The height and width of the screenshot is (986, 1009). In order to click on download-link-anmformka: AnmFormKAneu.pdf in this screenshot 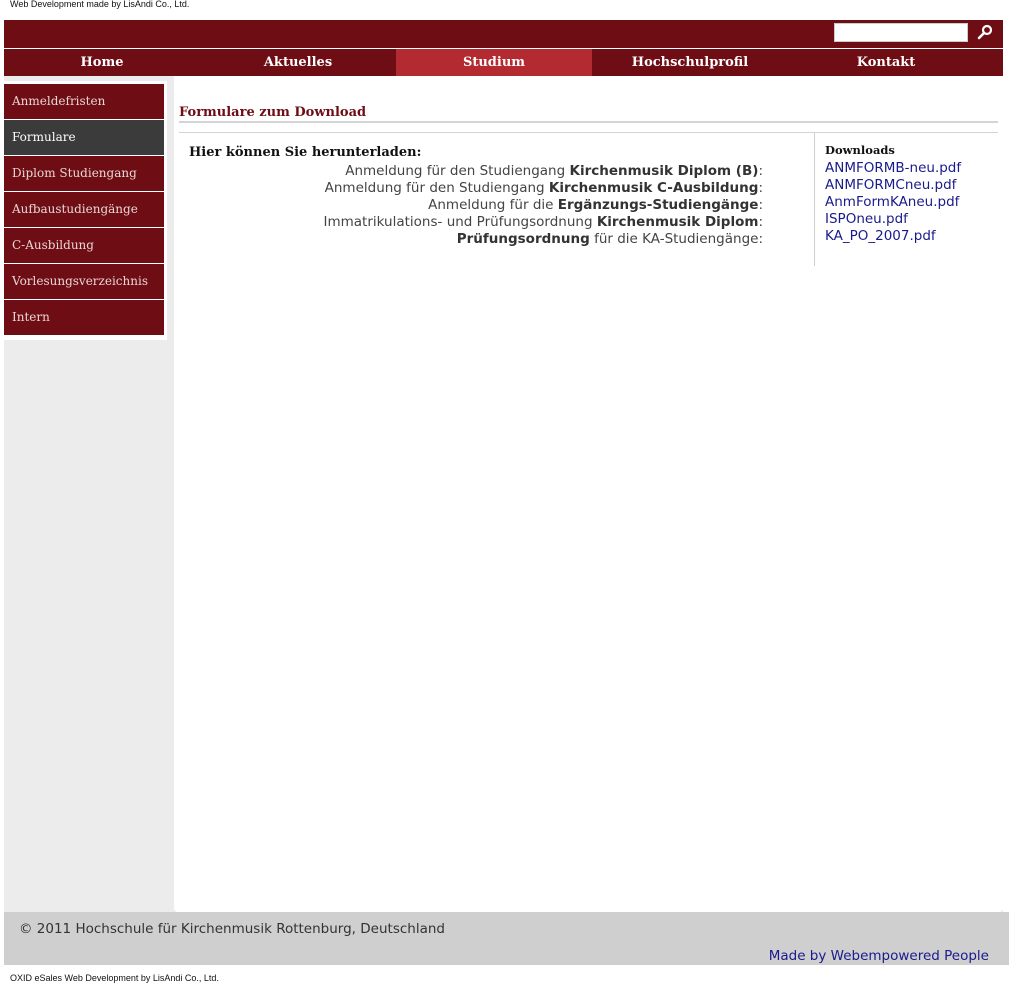, I will do `click(910, 202)`.